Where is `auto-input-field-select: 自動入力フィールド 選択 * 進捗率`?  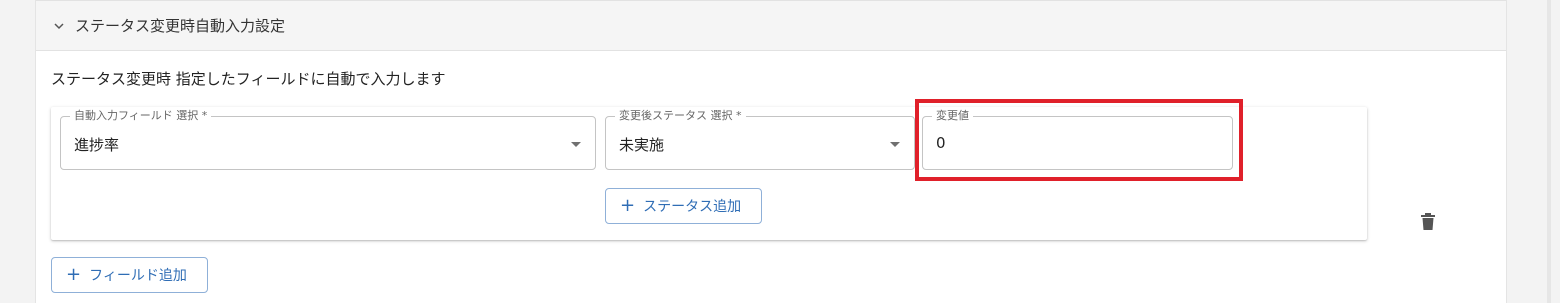 auto-input-field-select: 自動入力フィールド 選択 * 進捗率 is located at coordinates (328, 139).